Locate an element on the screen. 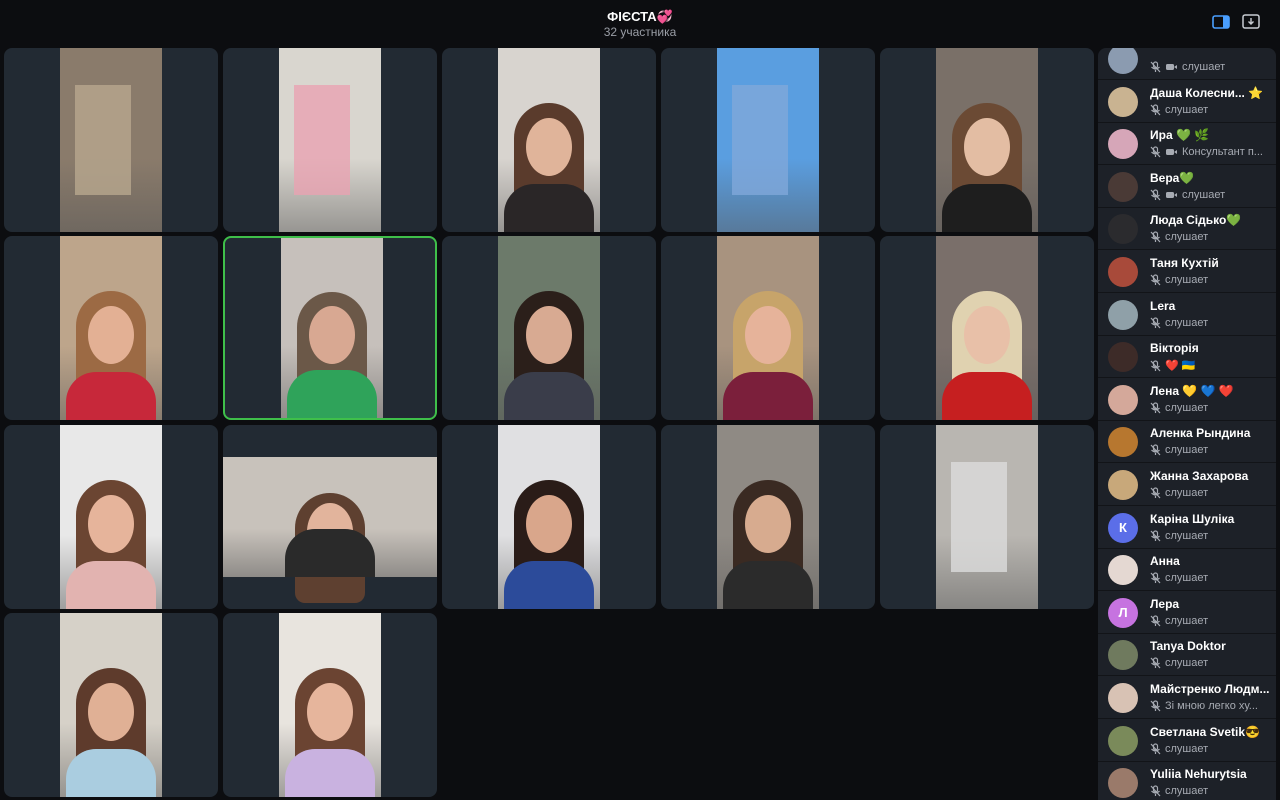 This screenshot has width=1280, height=800. participant-row: Лена 💛 💙 ❤️ слушает is located at coordinates (1187, 400).